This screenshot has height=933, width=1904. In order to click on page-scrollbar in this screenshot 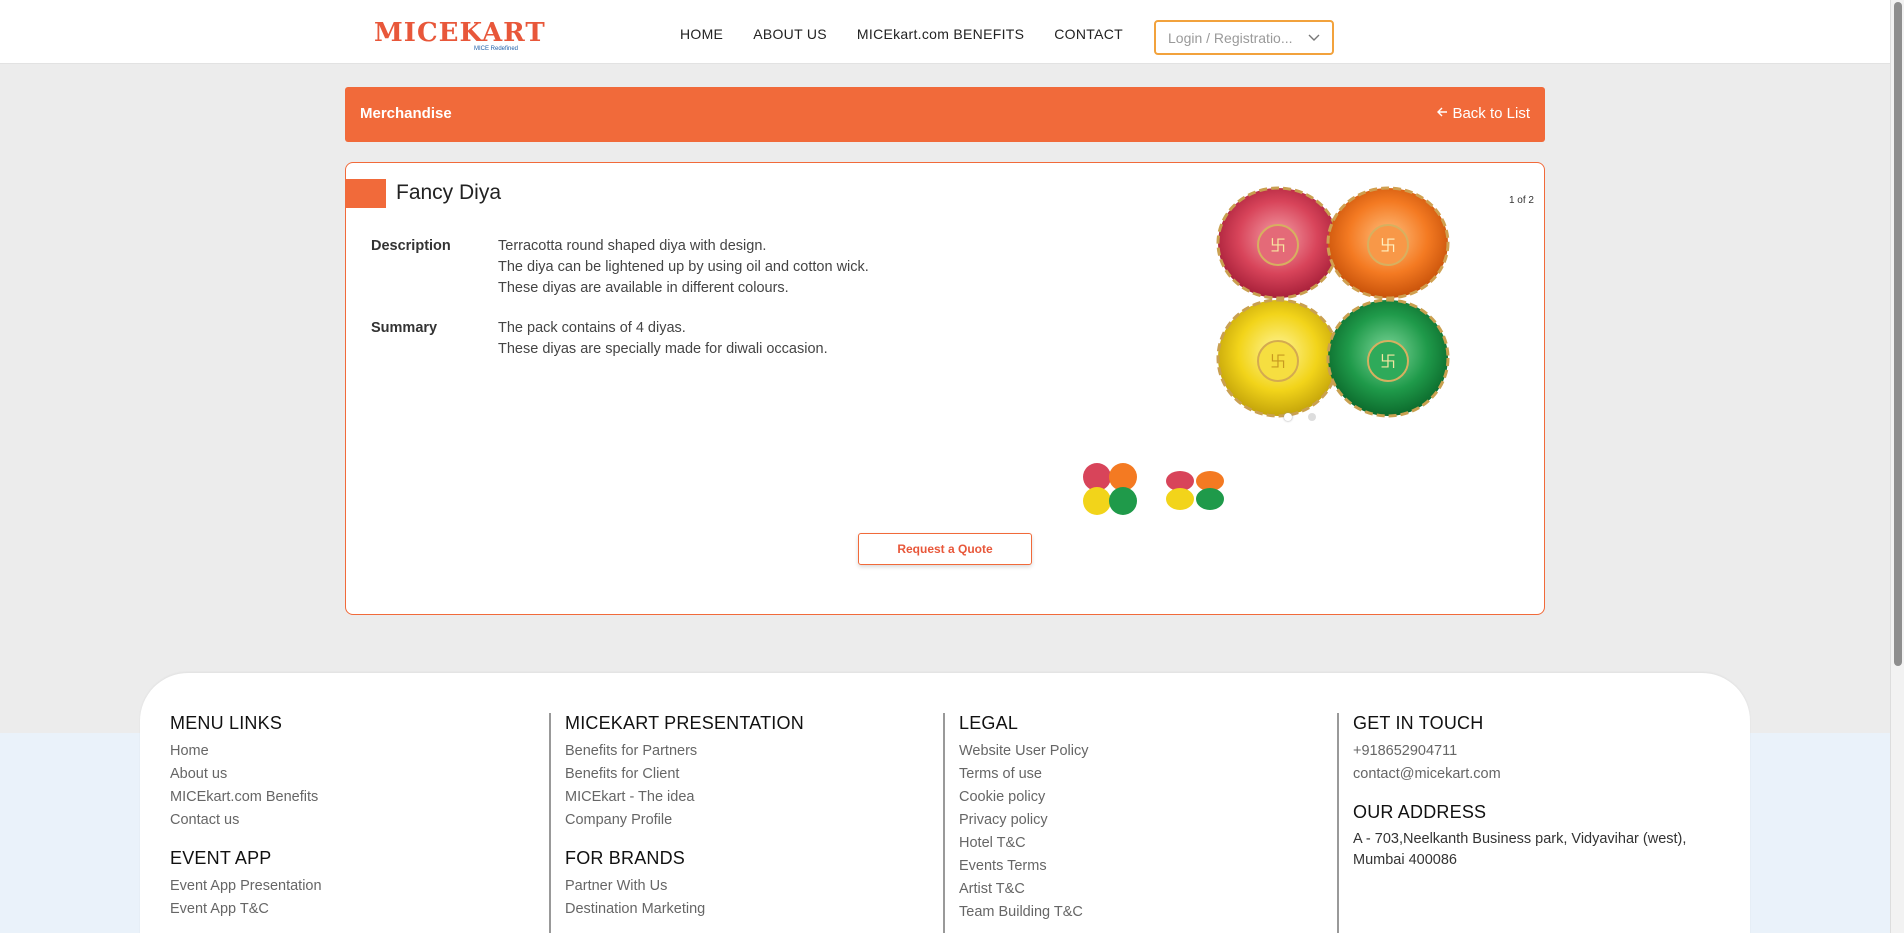, I will do `click(1897, 466)`.